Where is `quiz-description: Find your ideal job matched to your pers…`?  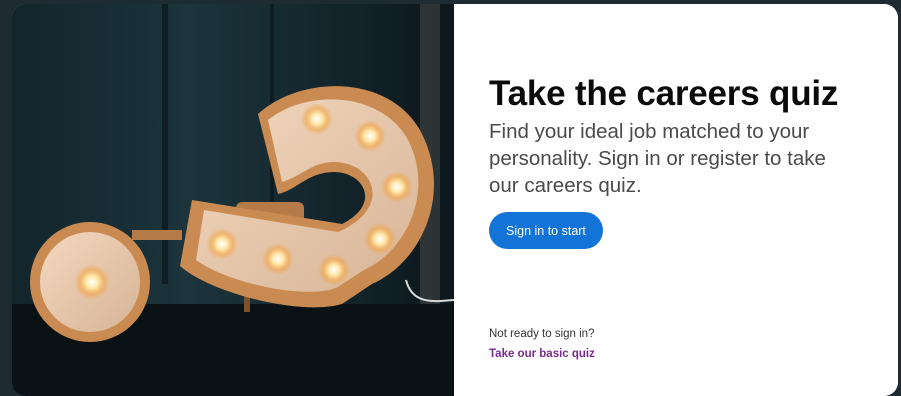
quiz-description: Find your ideal job matched to your pers… is located at coordinates (657, 158).